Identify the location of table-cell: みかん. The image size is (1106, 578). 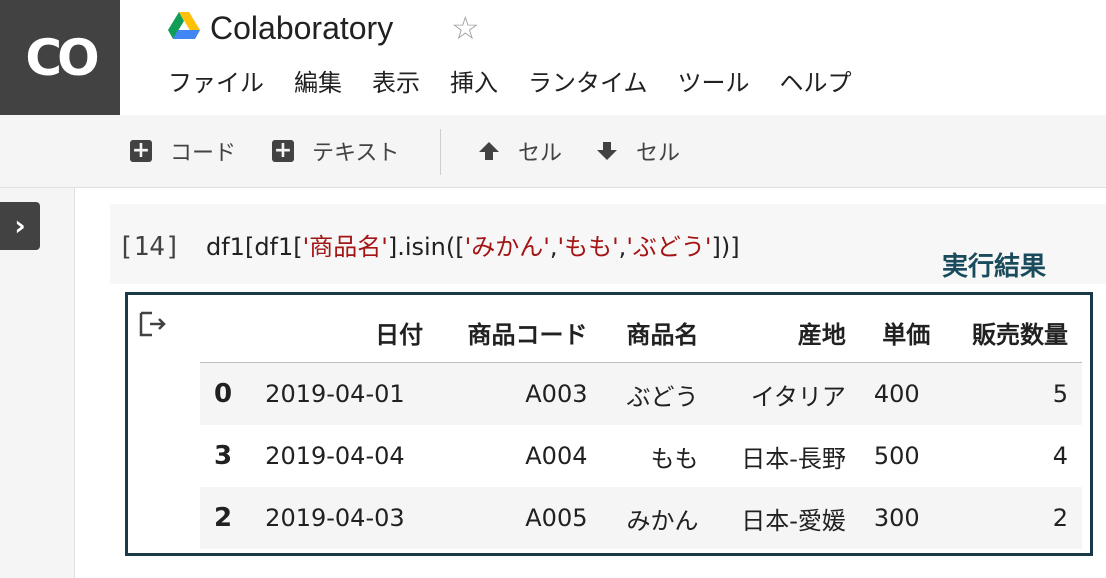
(662, 520).